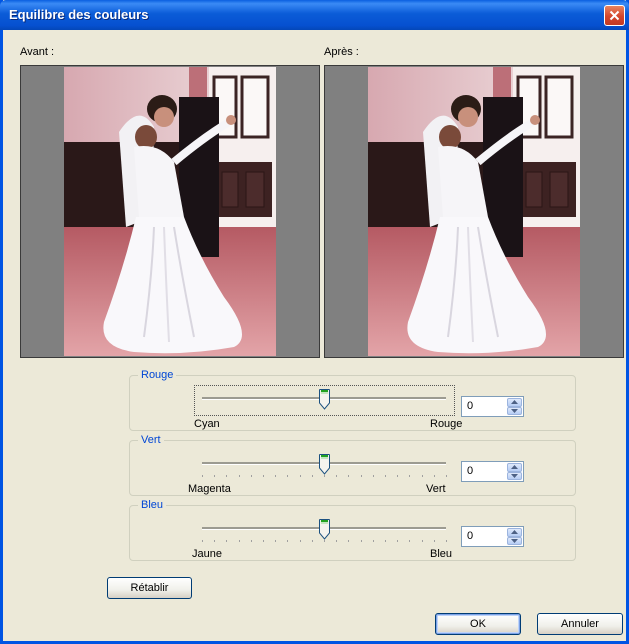  I want to click on bleu-value-spinner: 0, so click(492, 536).